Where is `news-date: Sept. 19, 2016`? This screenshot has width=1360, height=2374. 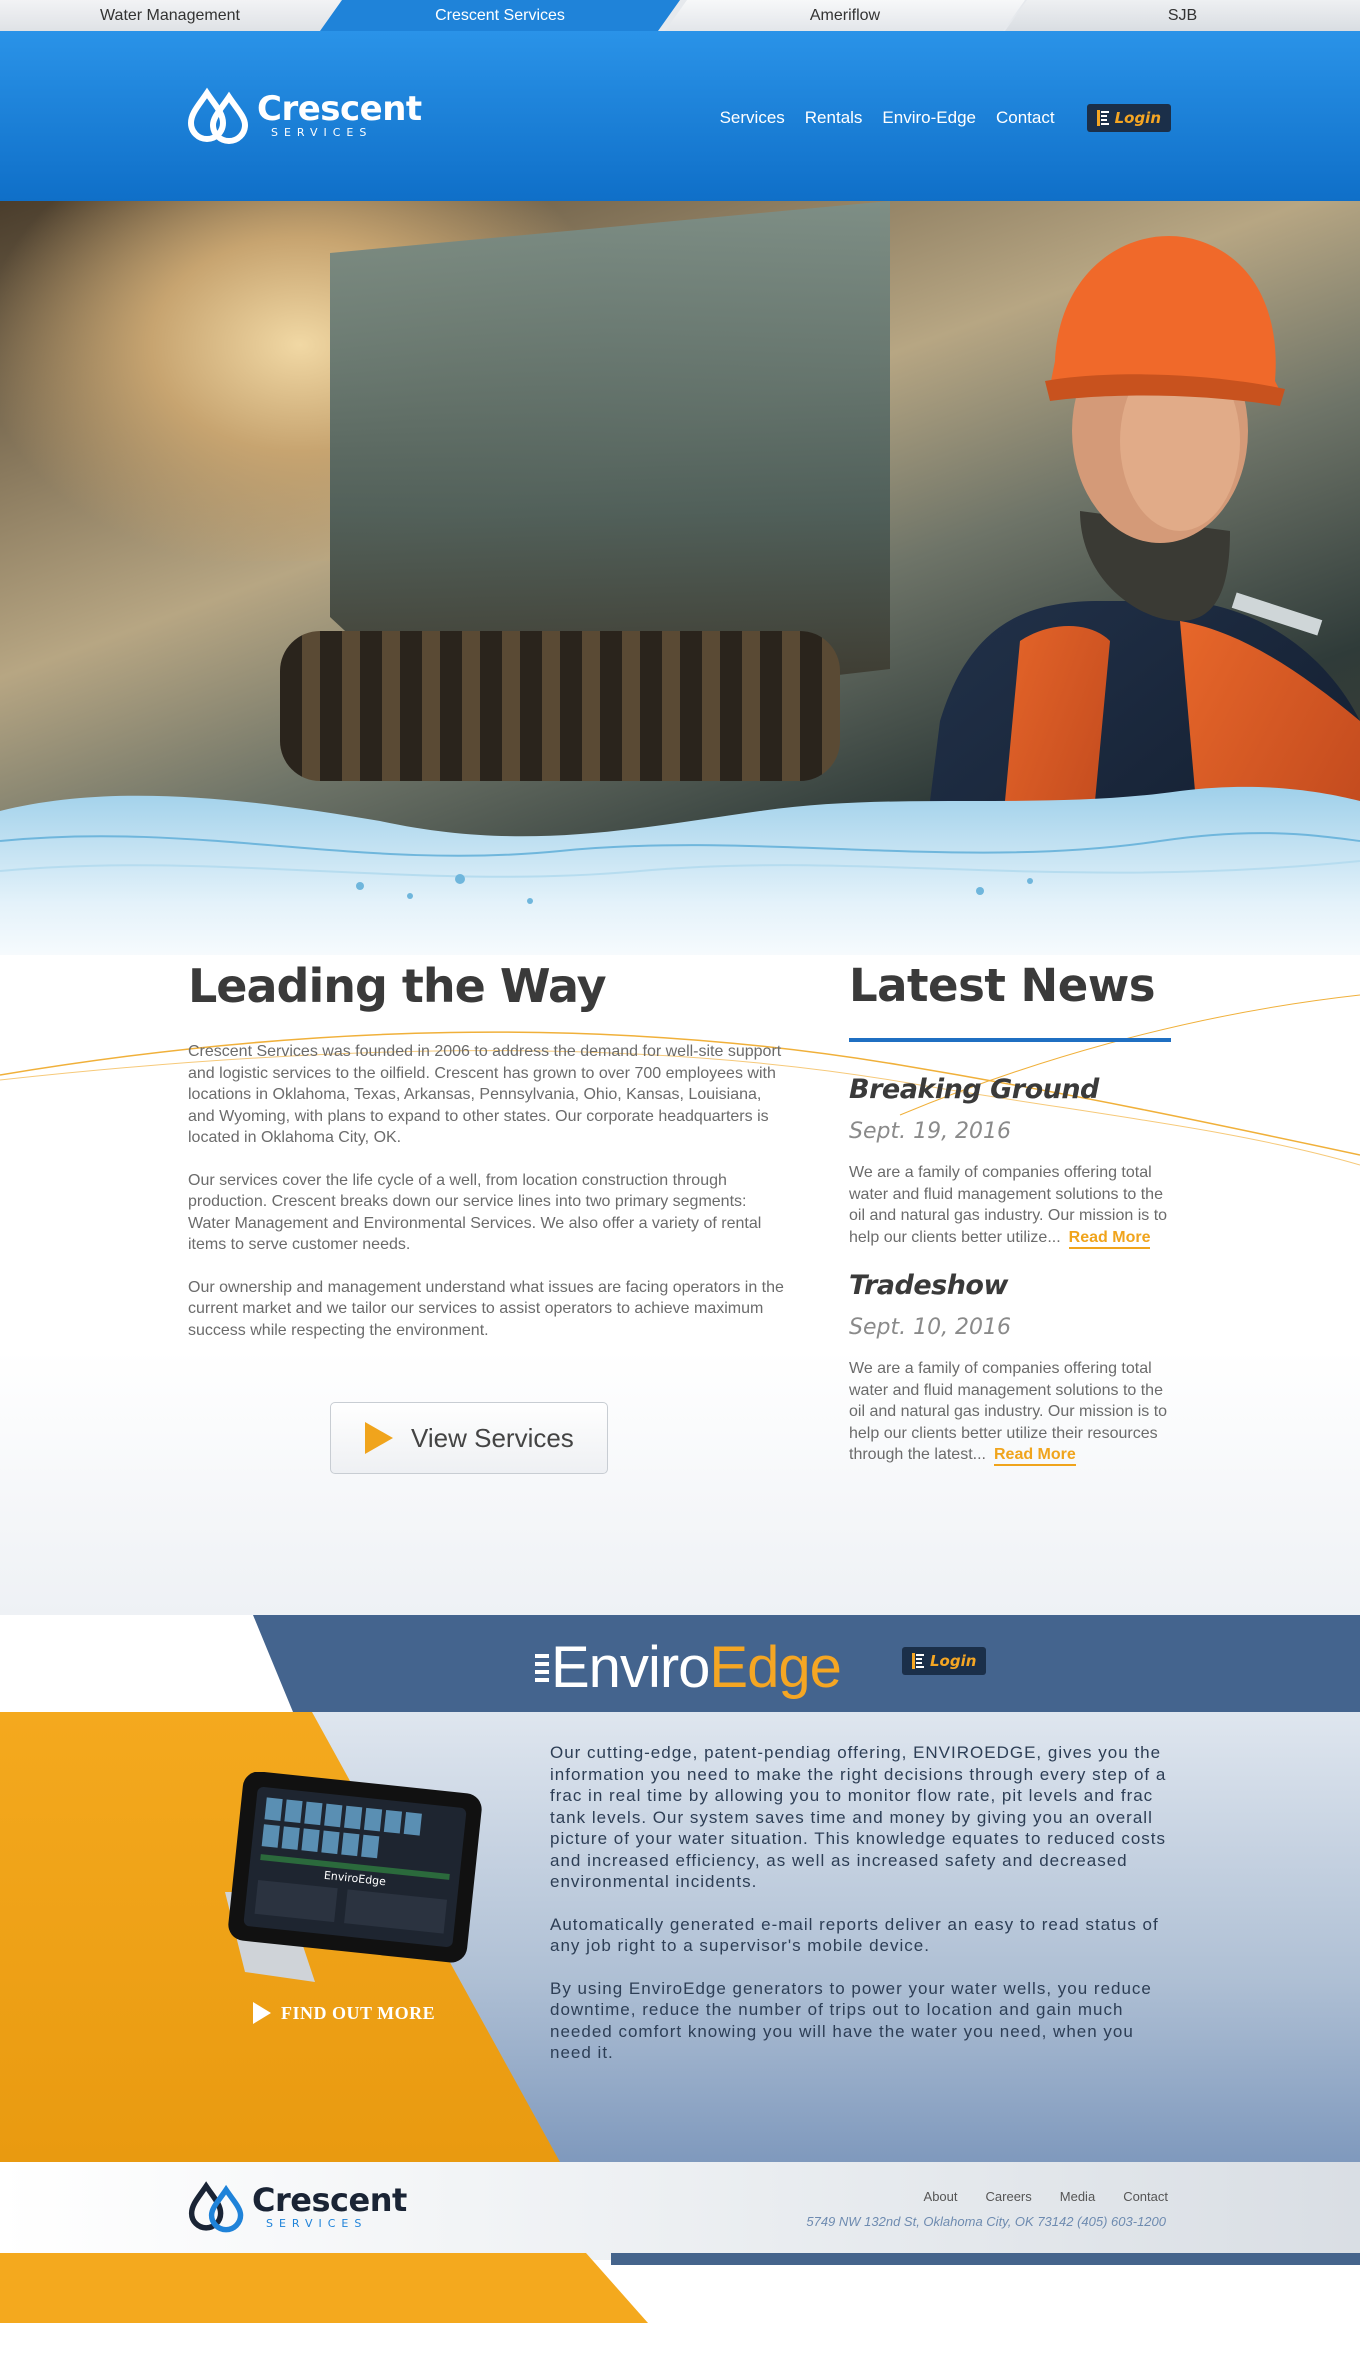
news-date: Sept. 19, 2016 is located at coordinates (930, 1131).